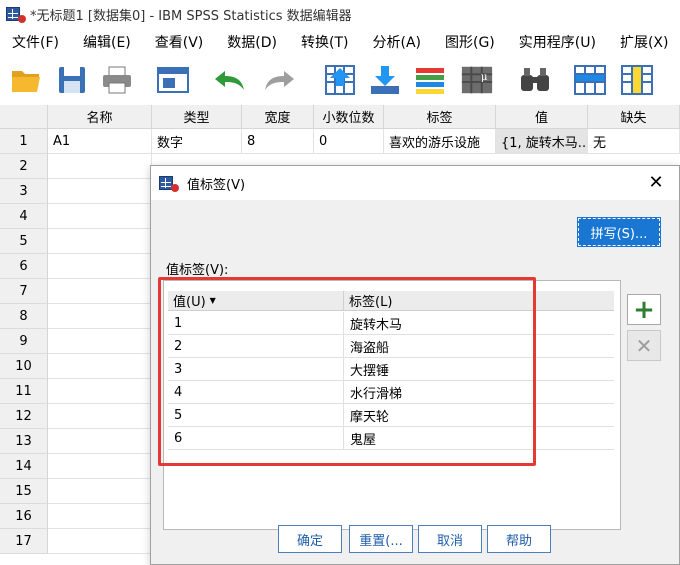  I want to click on col-header-name: 名称, so click(100, 117).